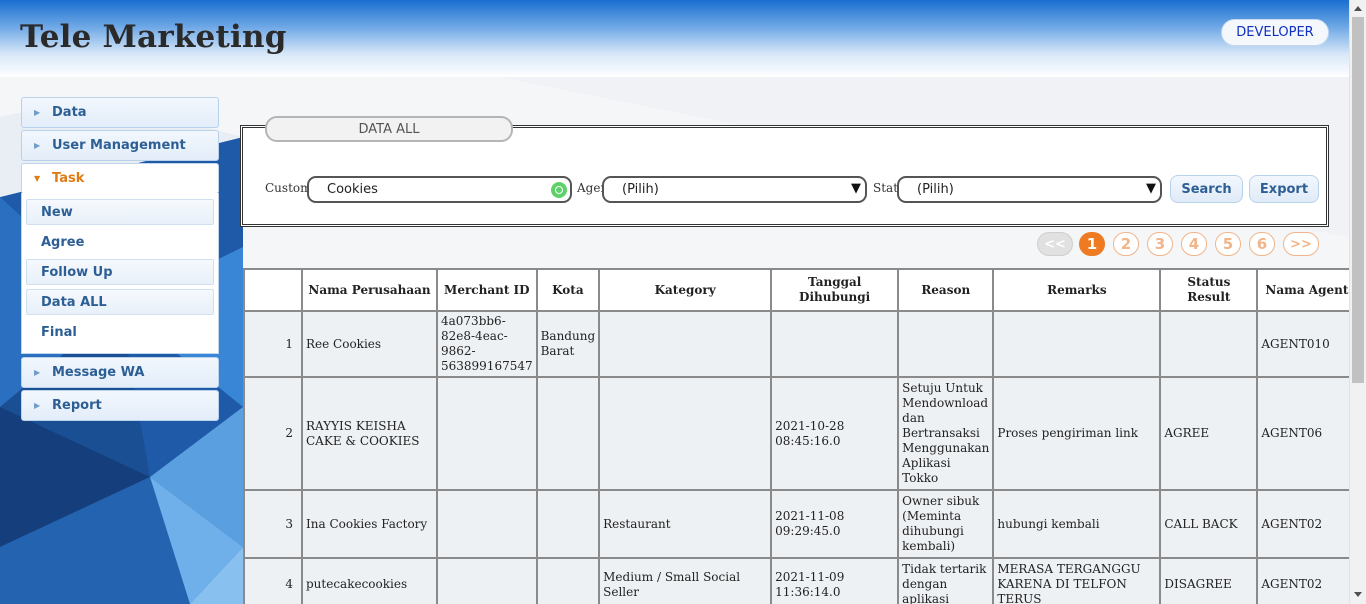 This screenshot has height=604, width=1366. What do you see at coordinates (487, 290) in the screenshot?
I see `column-header: Merchant ID` at bounding box center [487, 290].